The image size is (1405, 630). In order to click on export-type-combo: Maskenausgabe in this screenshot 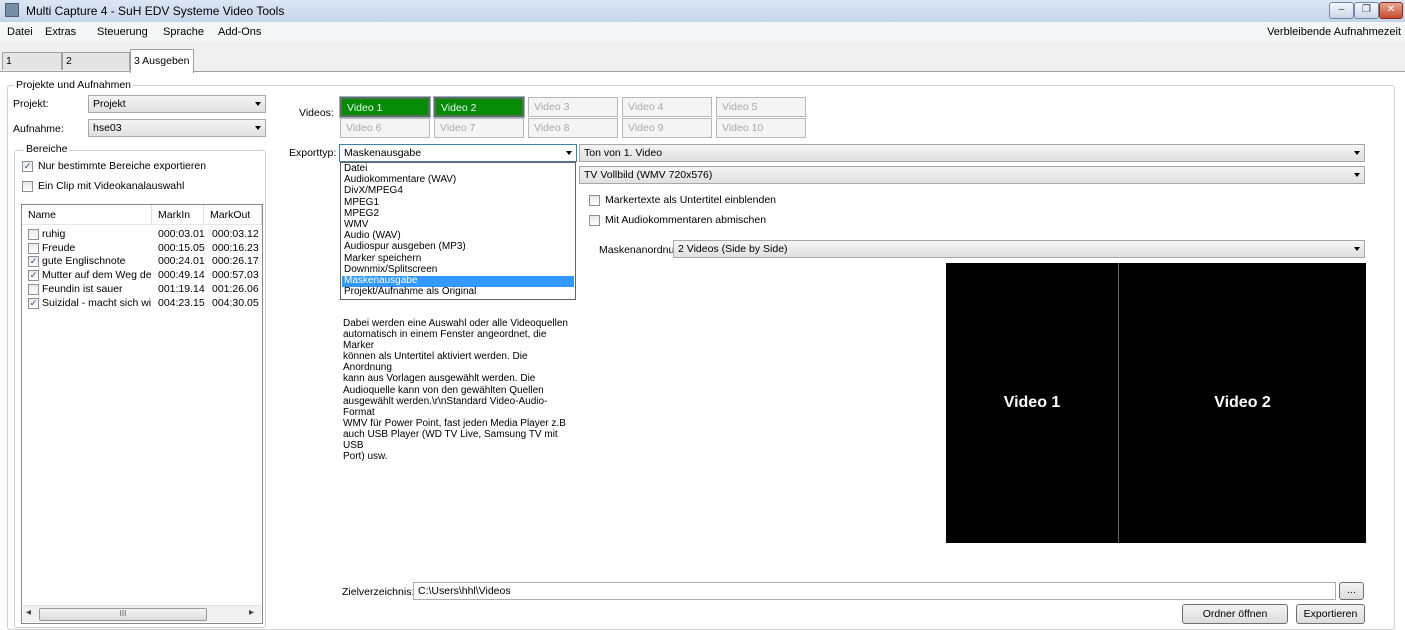, I will do `click(458, 153)`.